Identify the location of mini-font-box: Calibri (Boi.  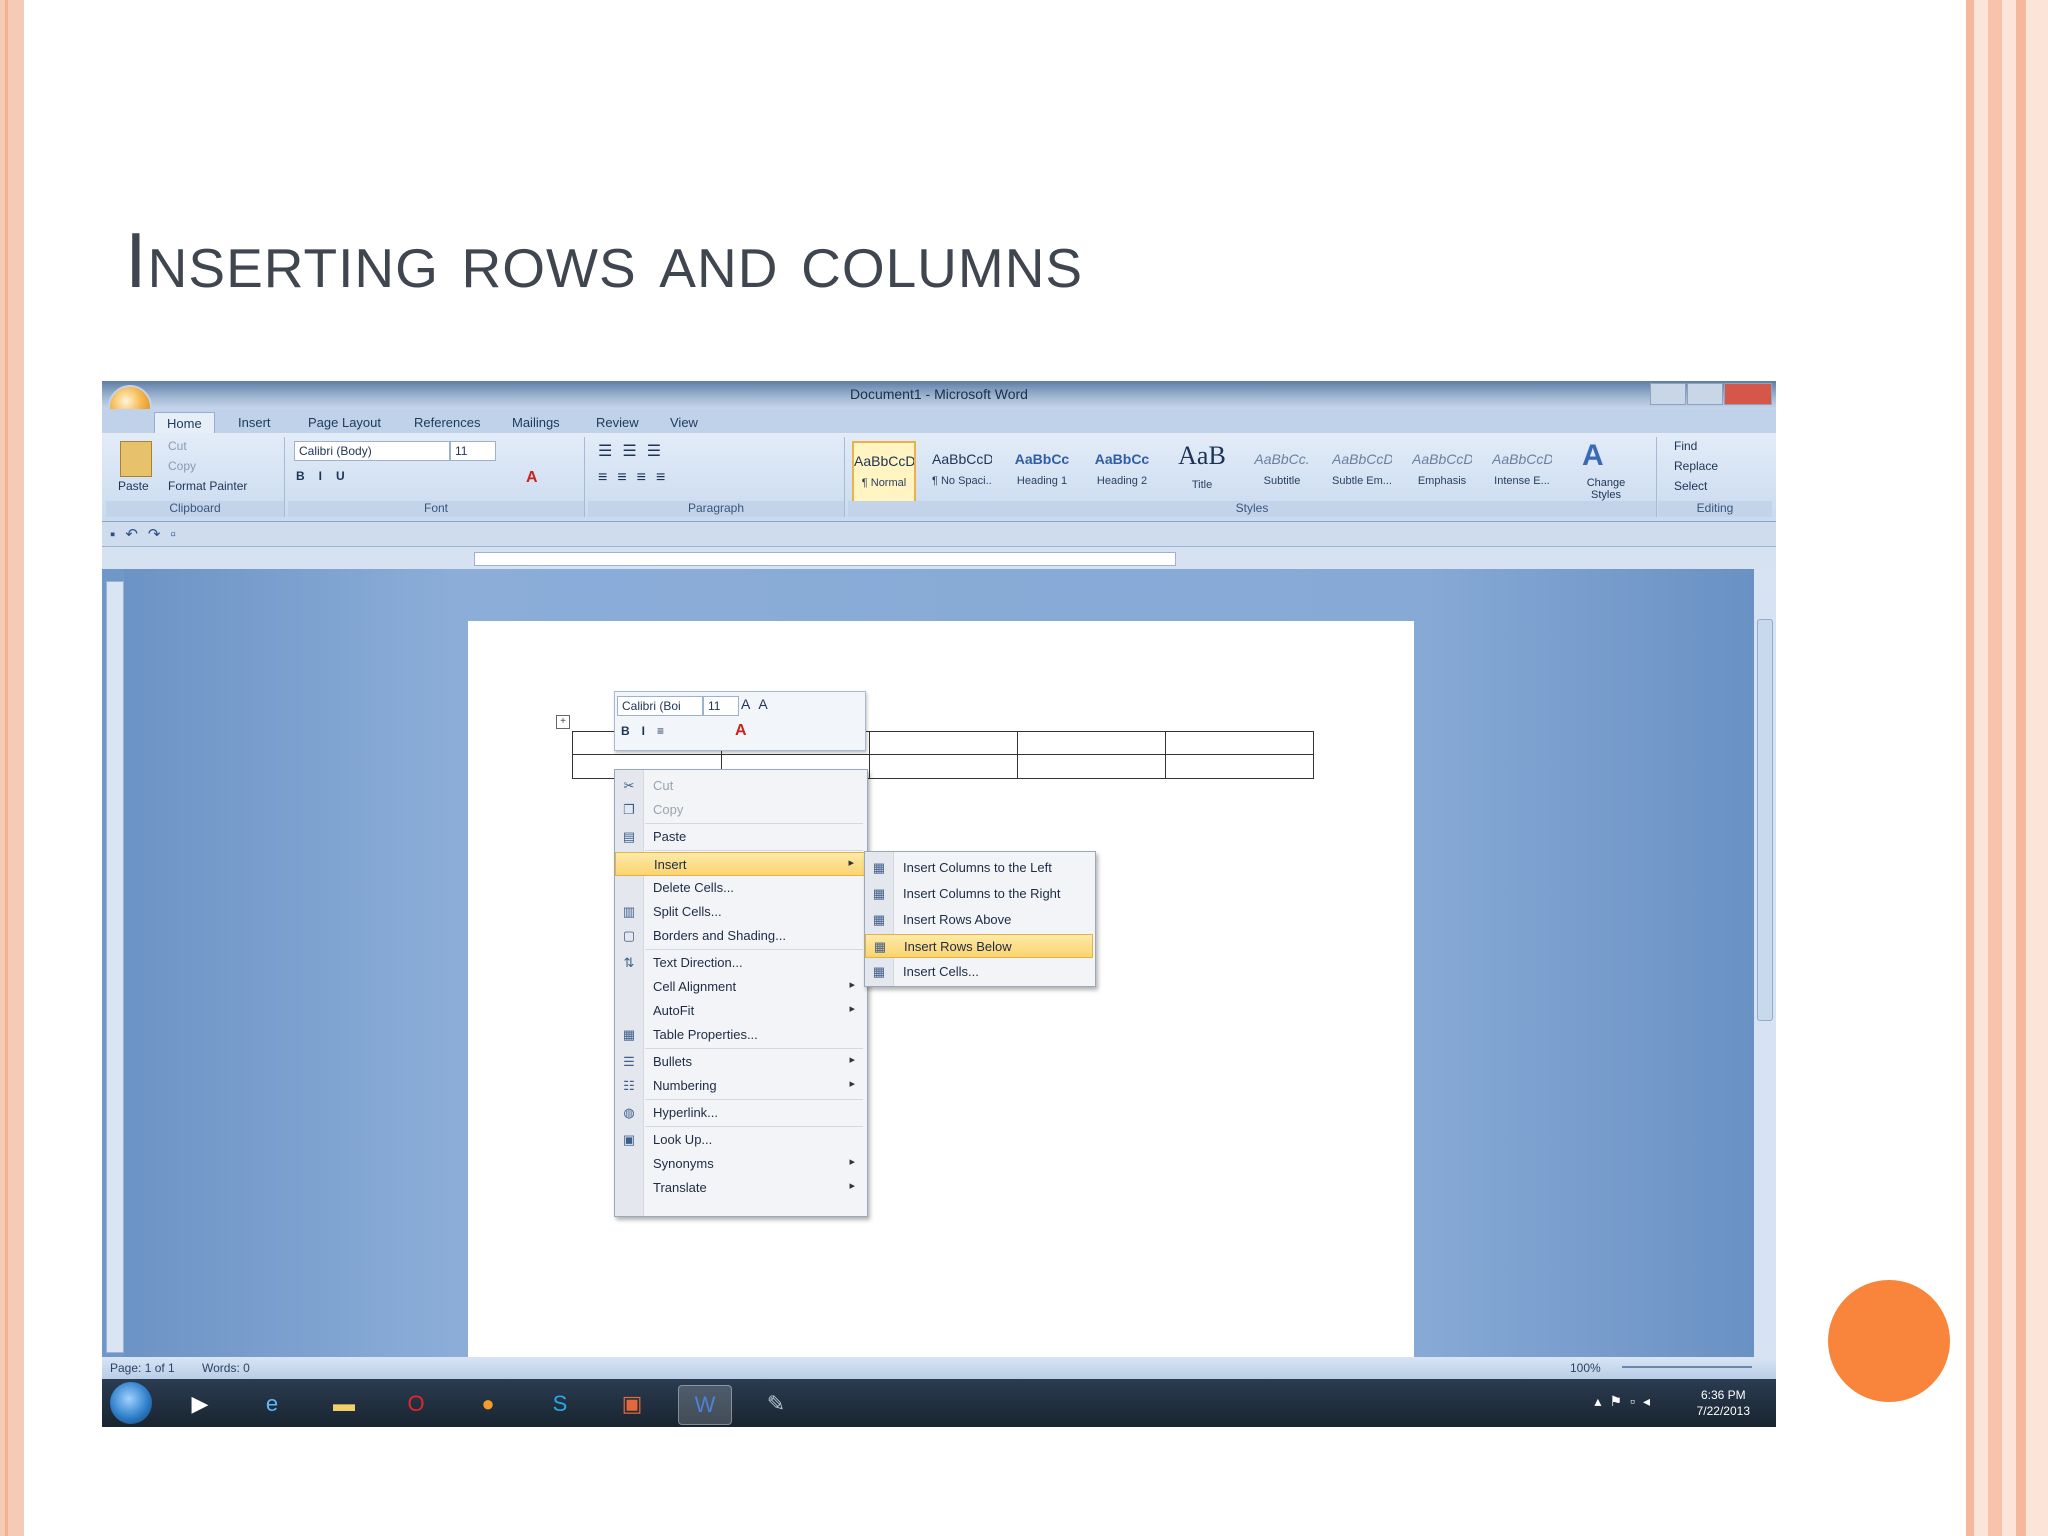
(660, 706).